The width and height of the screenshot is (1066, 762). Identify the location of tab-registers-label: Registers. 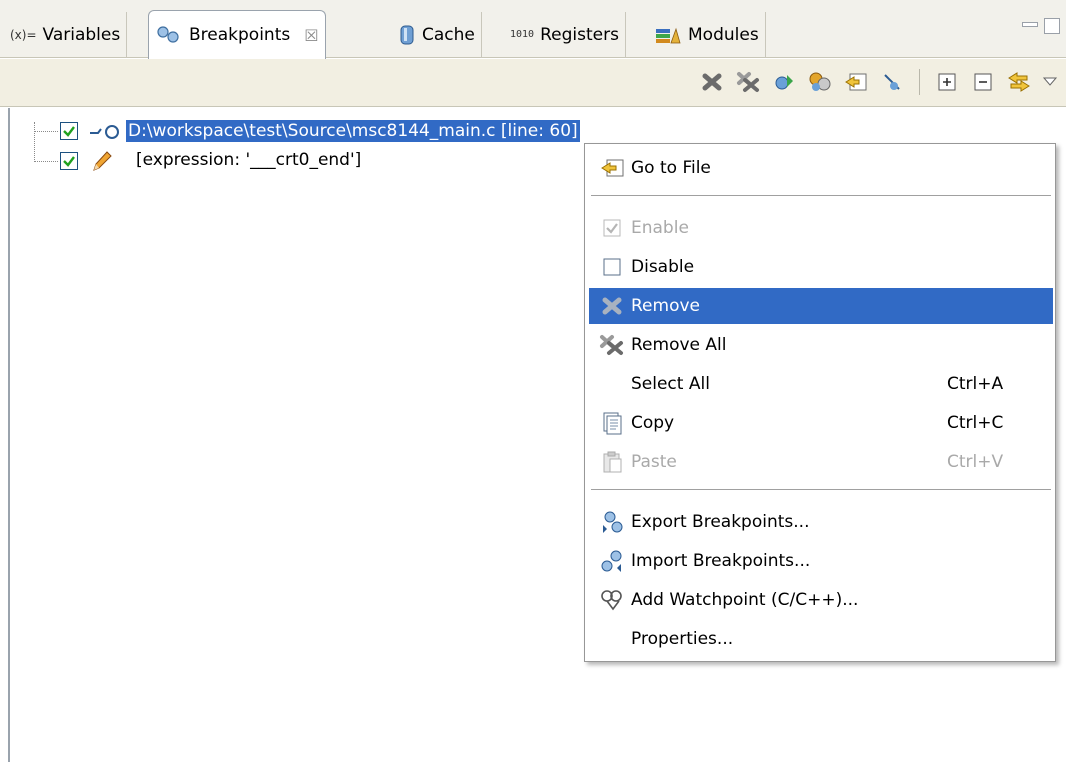
(579, 35).